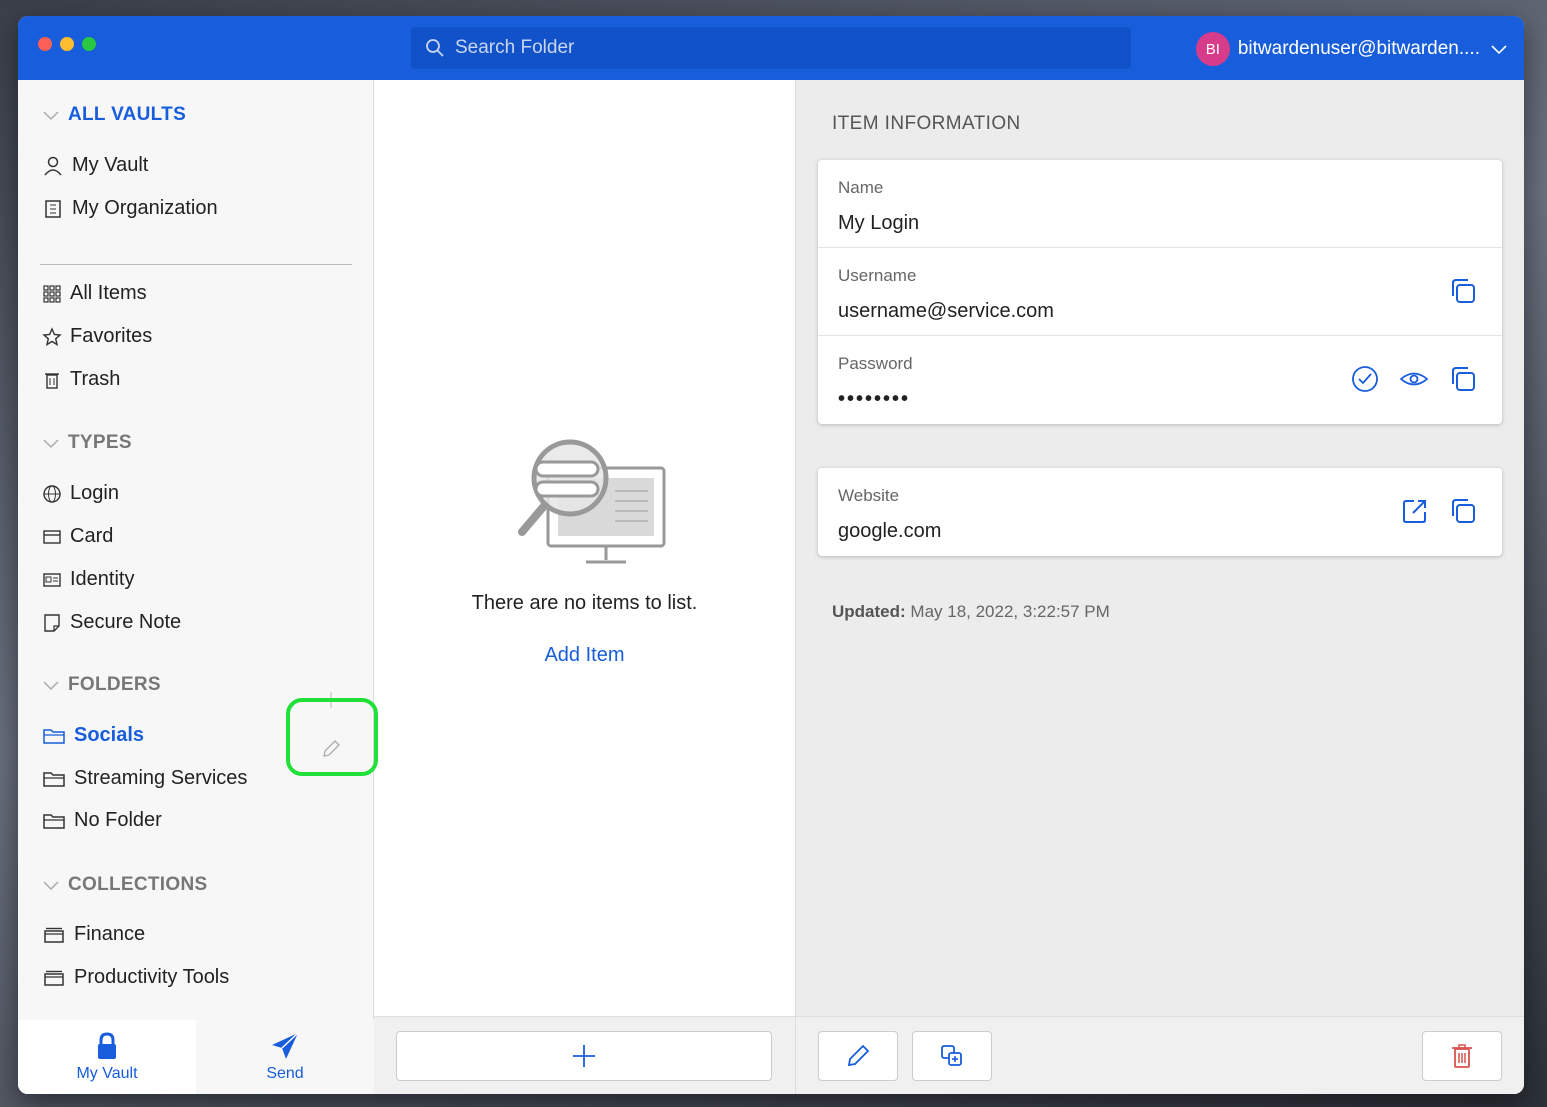 The image size is (1547, 1107). I want to click on building-icon, so click(53, 208).